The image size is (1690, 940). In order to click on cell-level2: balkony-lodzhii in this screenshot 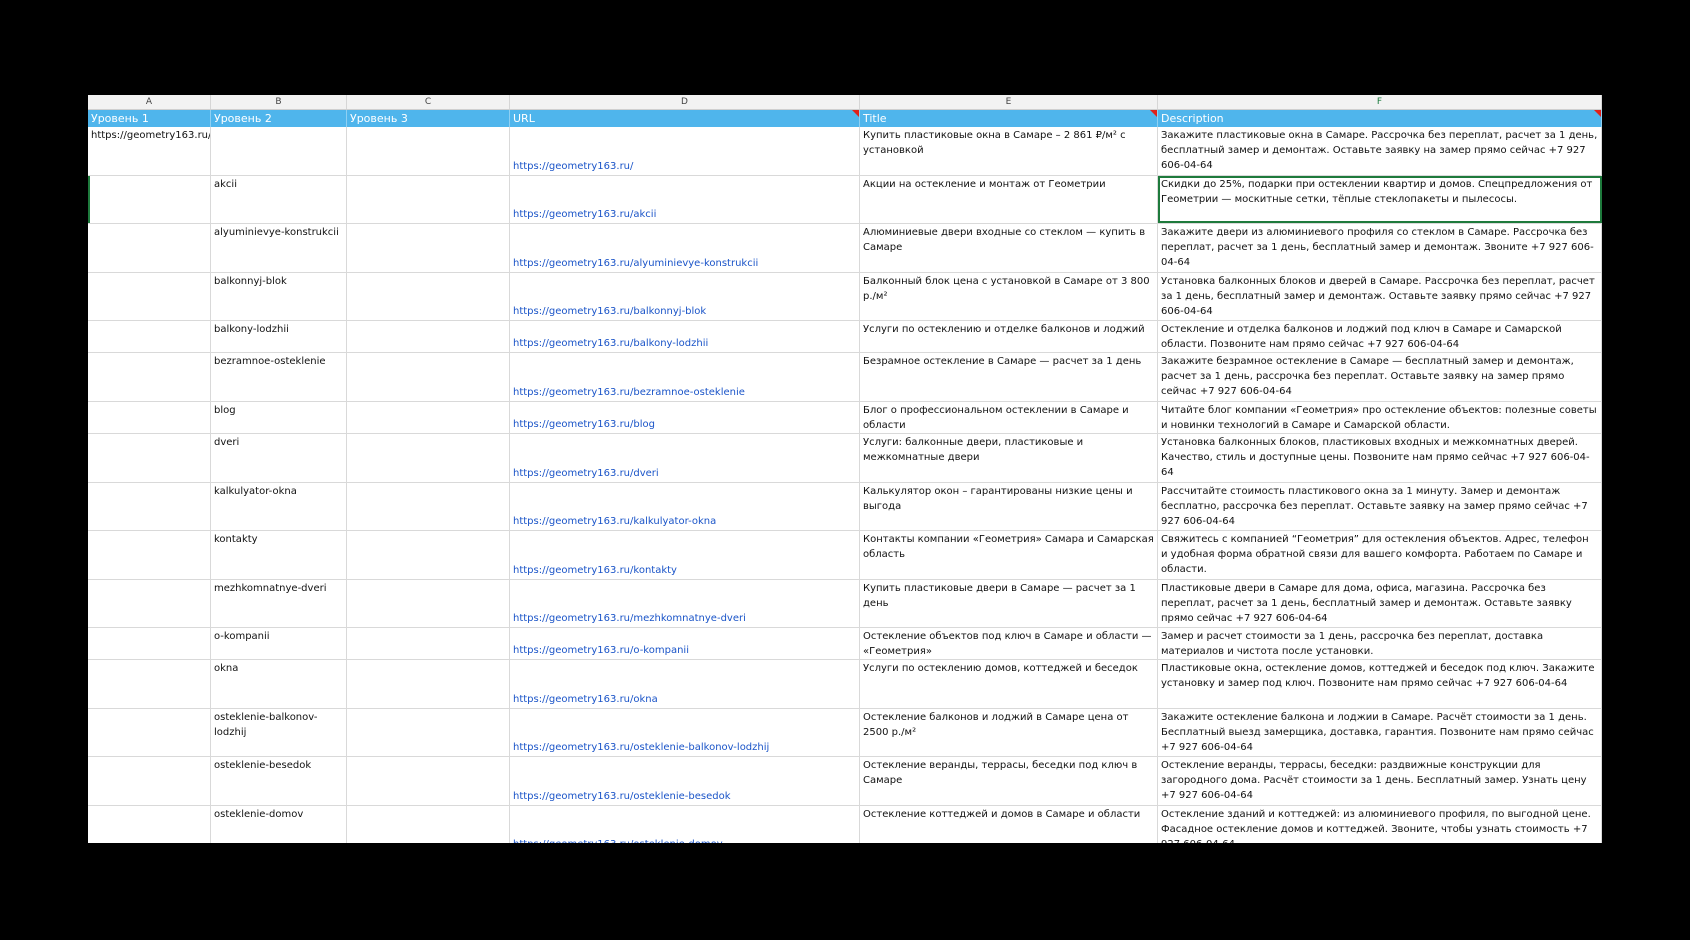, I will do `click(279, 337)`.